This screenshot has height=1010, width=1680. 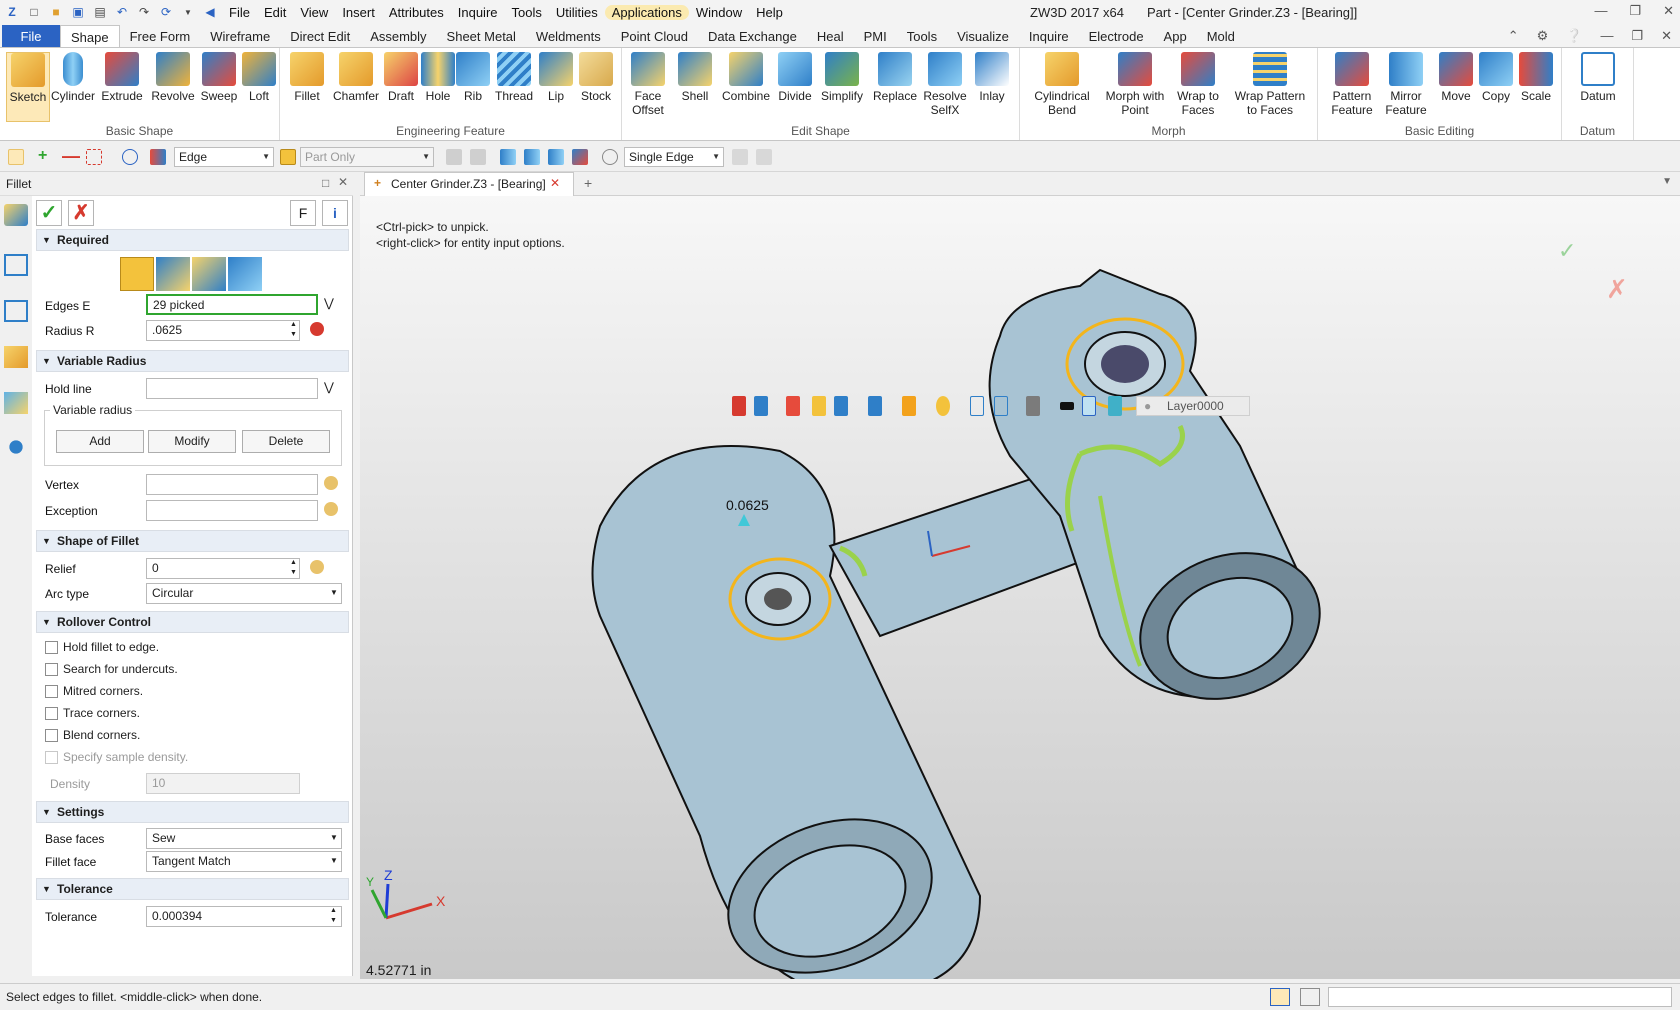 I want to click on tab-heal: Heal, so click(x=830, y=36).